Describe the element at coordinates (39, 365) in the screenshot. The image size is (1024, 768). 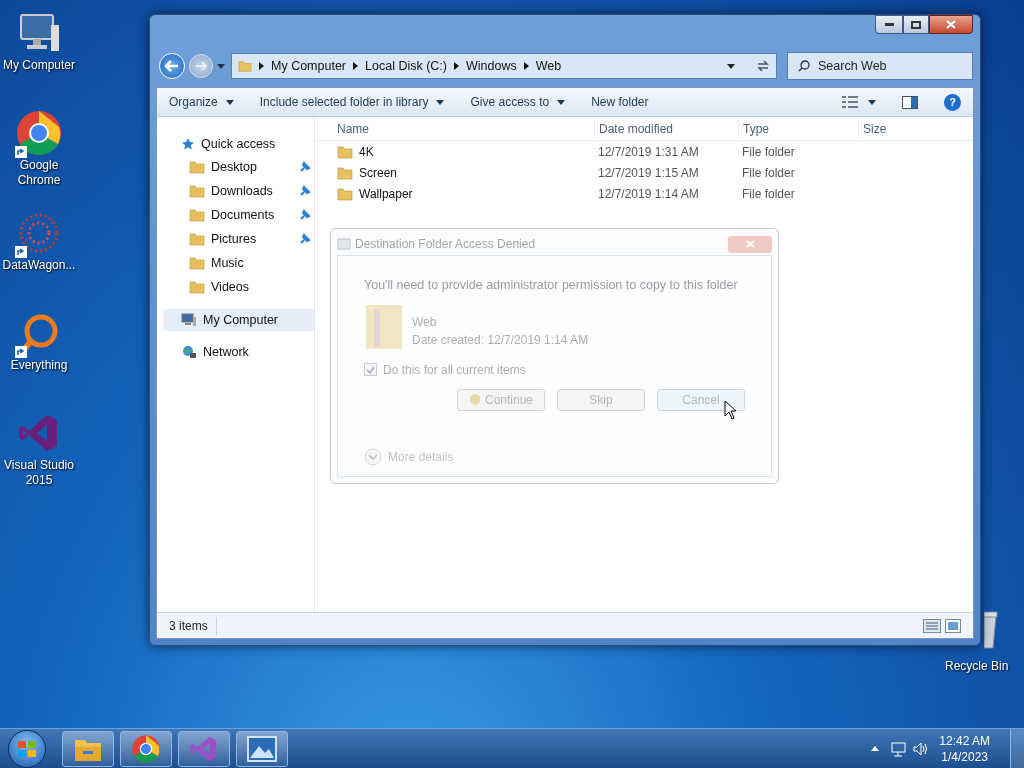
I see `shortcut-label: Everything` at that location.